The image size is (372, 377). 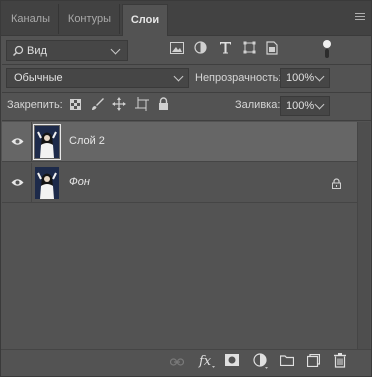 I want to click on opacity-value: 100%, so click(x=300, y=78).